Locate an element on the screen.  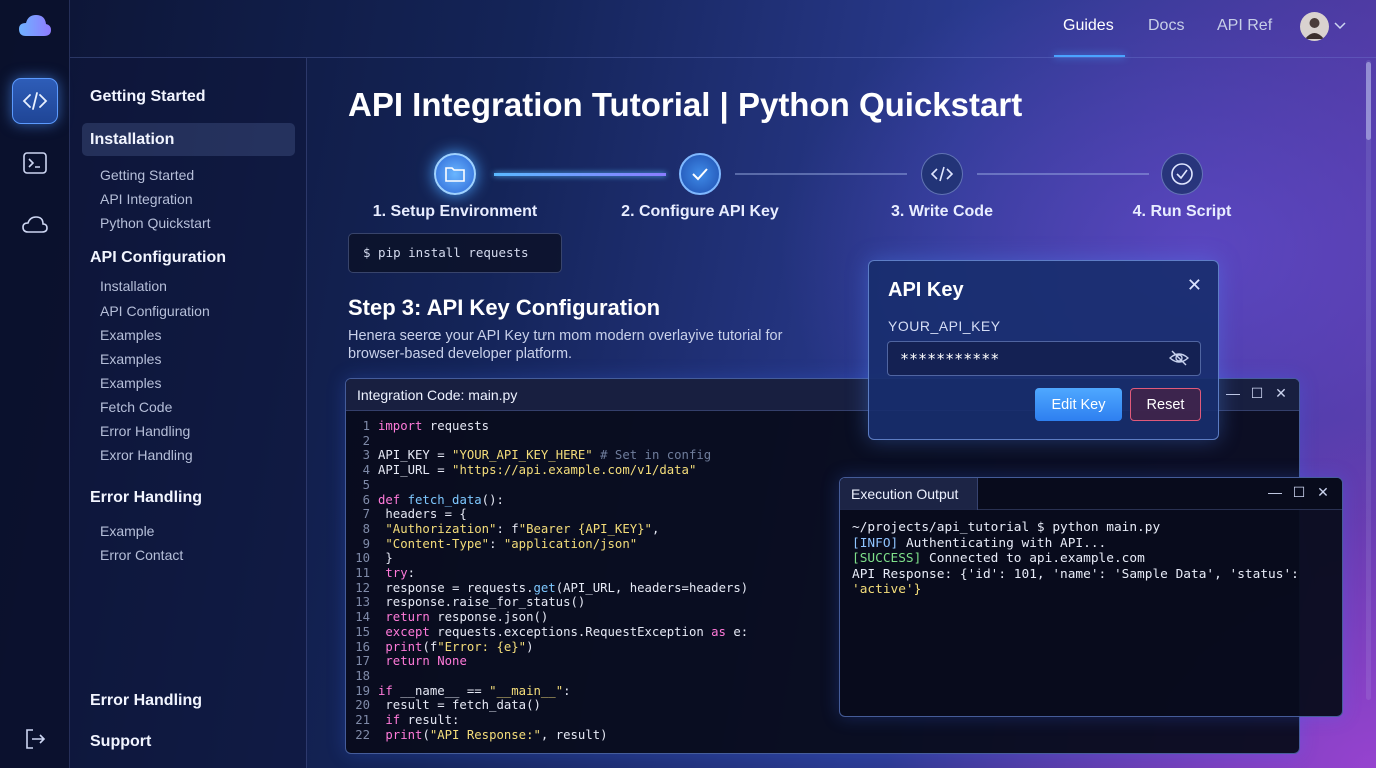
terminal-icon is located at coordinates (35, 163).